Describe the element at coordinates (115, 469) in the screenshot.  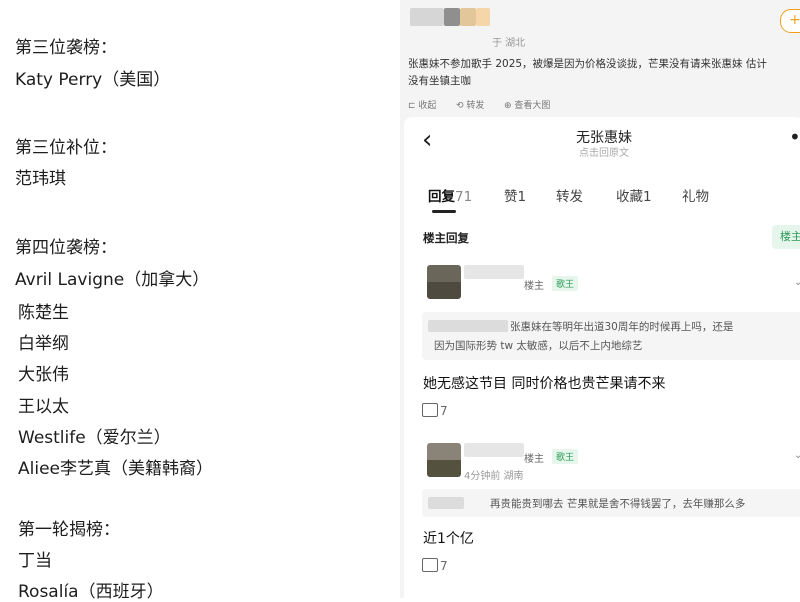
I see `list-item: Aliee李艺真（美籍韩裔）` at that location.